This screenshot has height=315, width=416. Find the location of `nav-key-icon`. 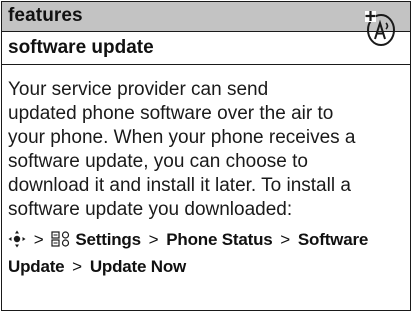

nav-key-icon is located at coordinates (17, 239).